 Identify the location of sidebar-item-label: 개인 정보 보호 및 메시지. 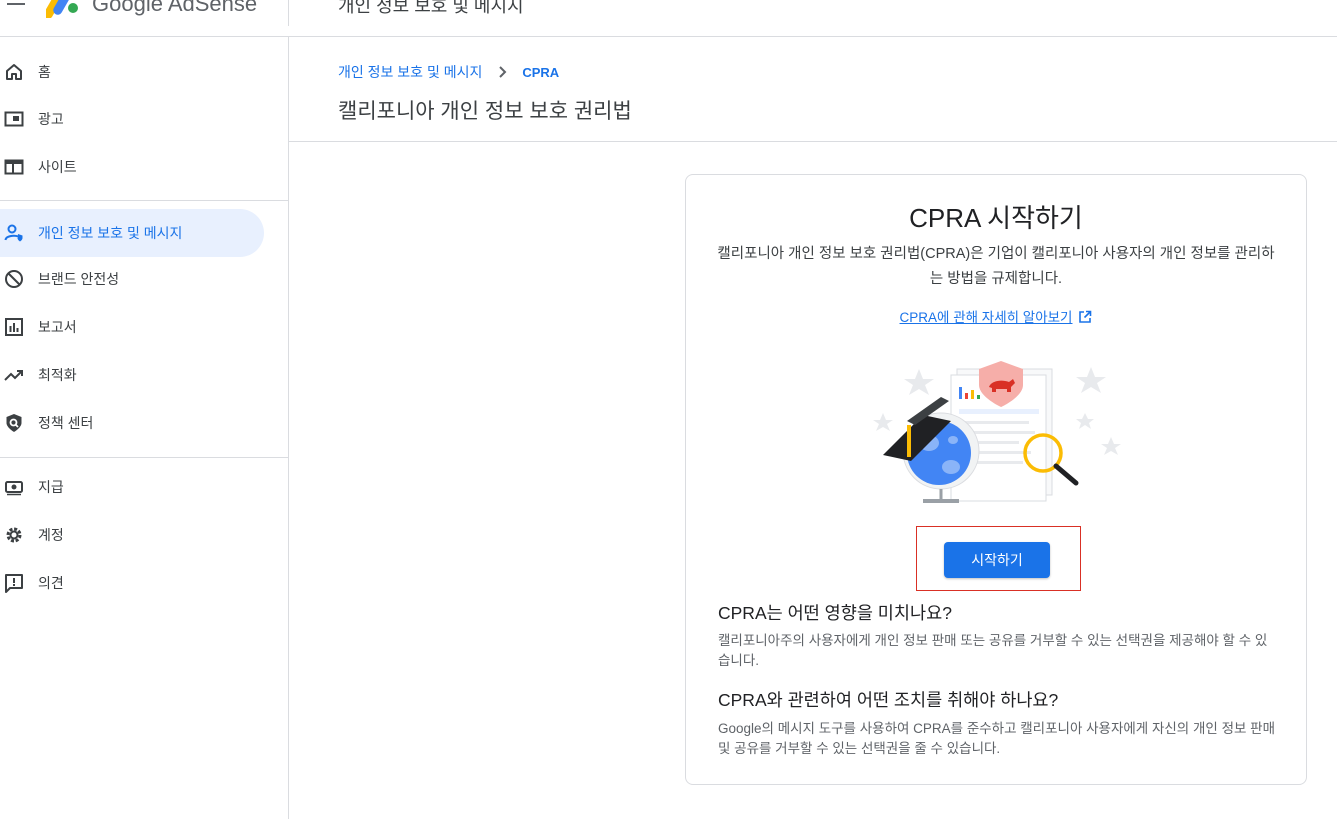
(110, 233).